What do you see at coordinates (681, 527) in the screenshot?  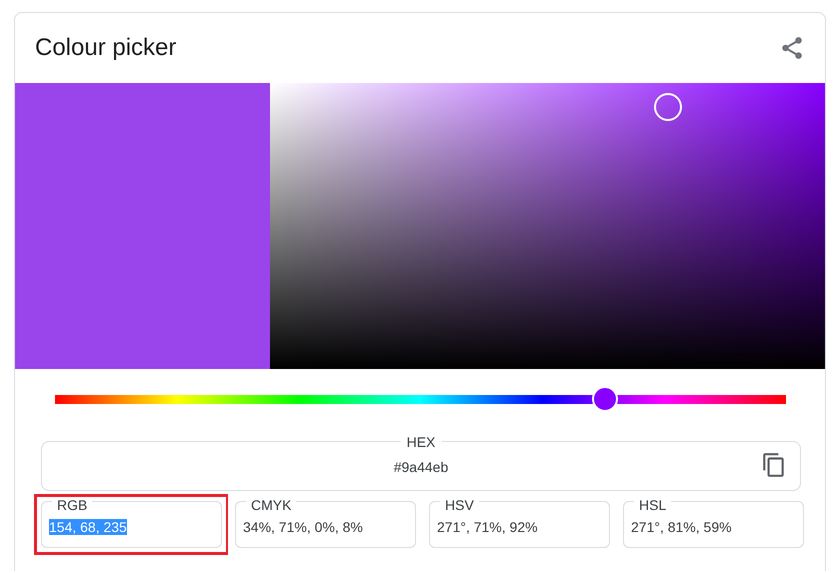 I see `field-value: 271°, 81%, 59%` at bounding box center [681, 527].